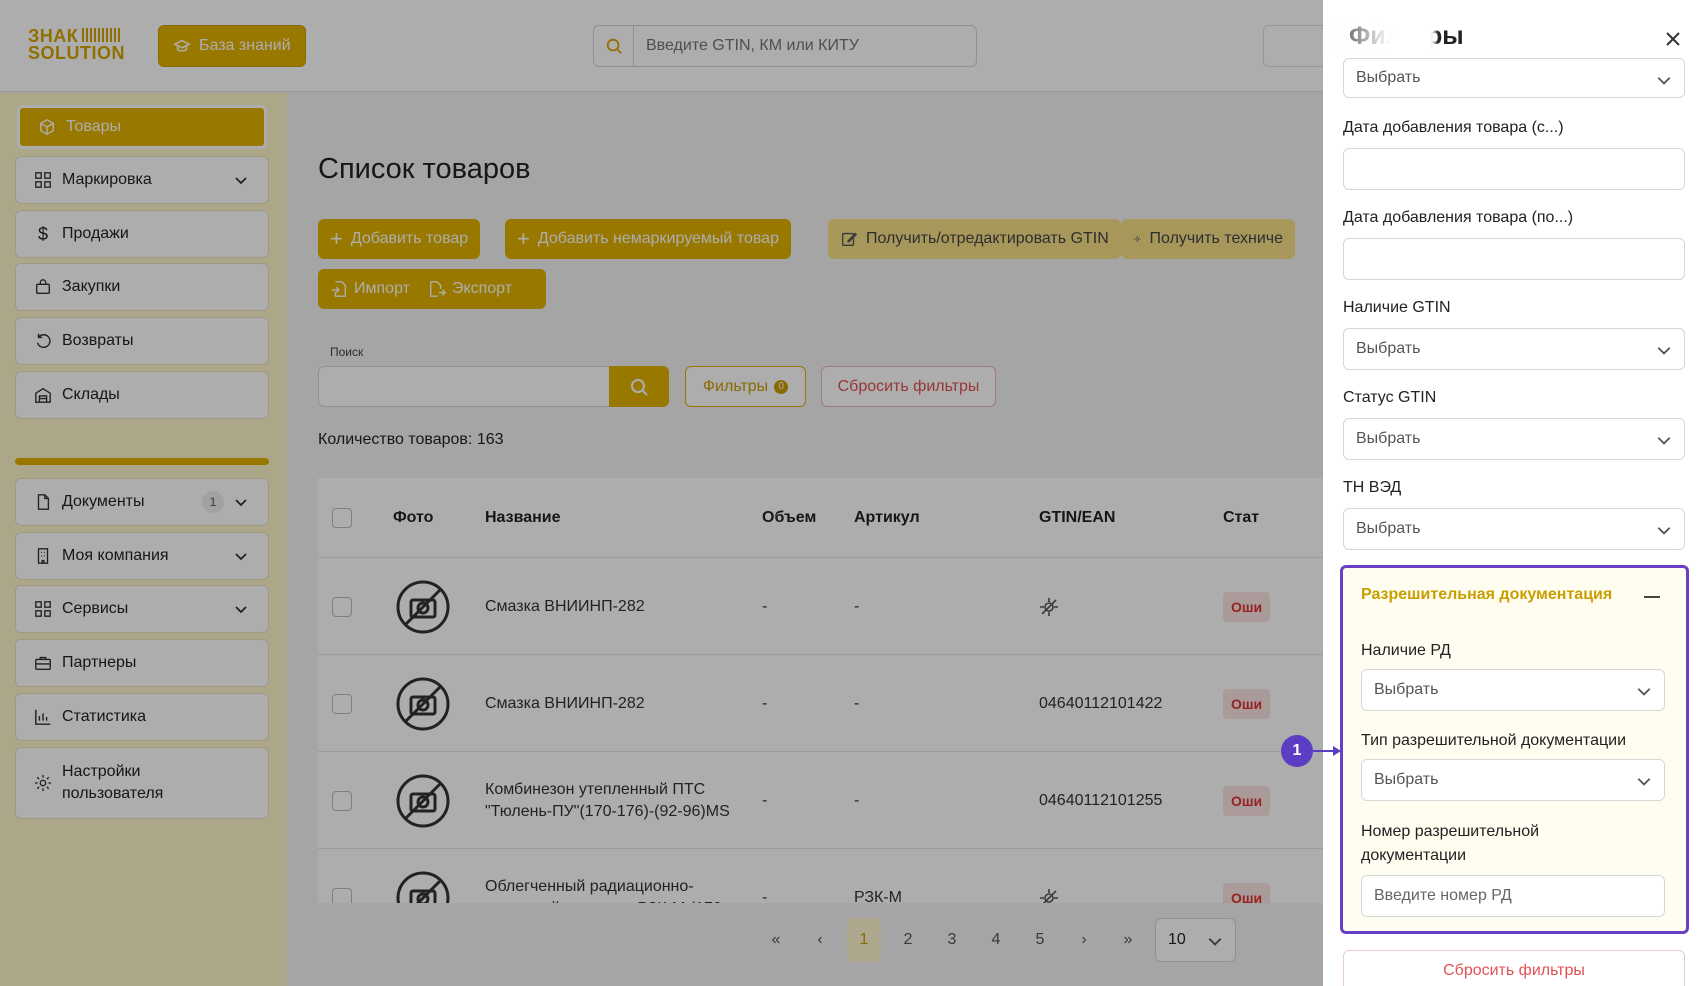  I want to click on rd-presence-label: Наличие РД, so click(1406, 650).